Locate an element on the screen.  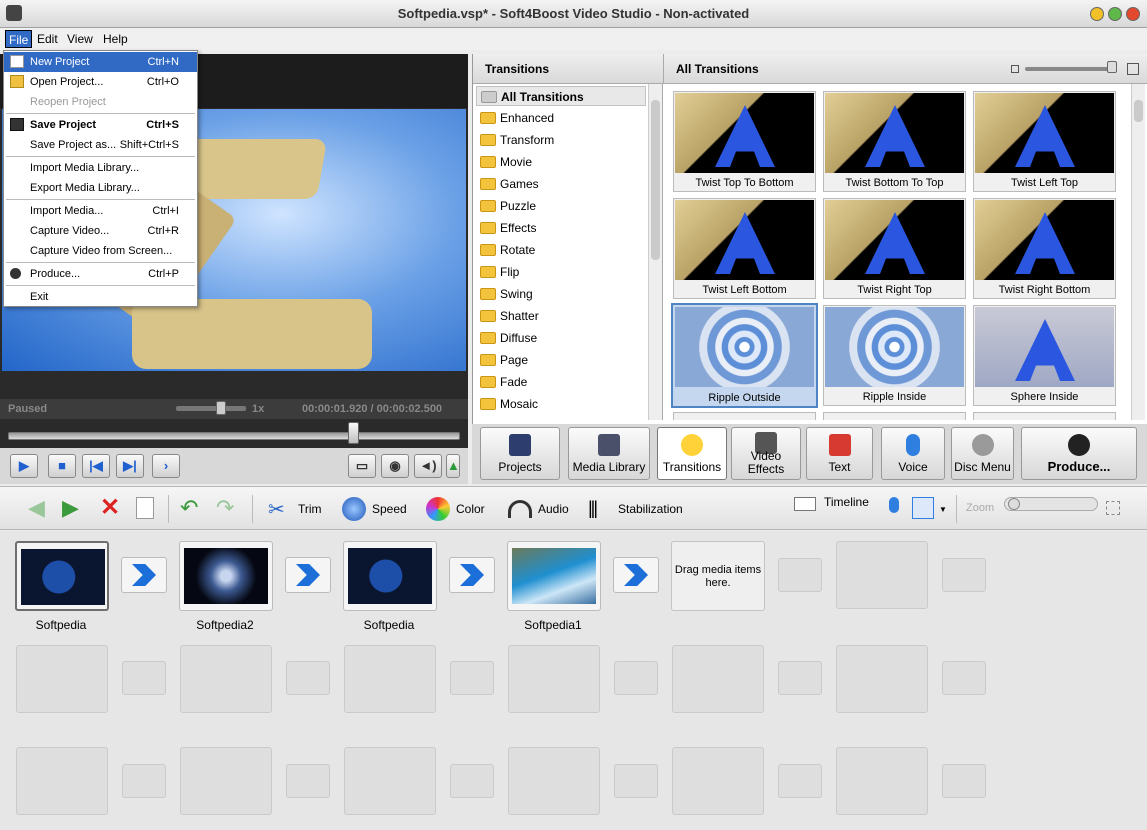
menu-item-open-project: Open Project... Ctrl+O is located at coordinates (100, 82).